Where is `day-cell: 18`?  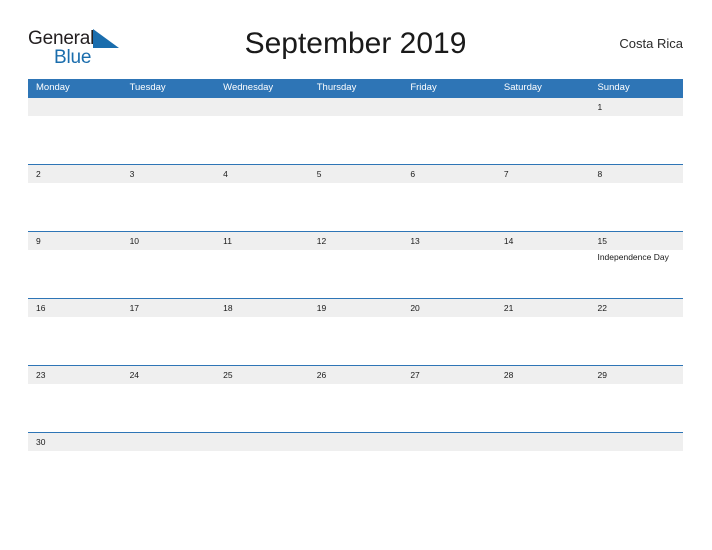
day-cell: 18 is located at coordinates (262, 308).